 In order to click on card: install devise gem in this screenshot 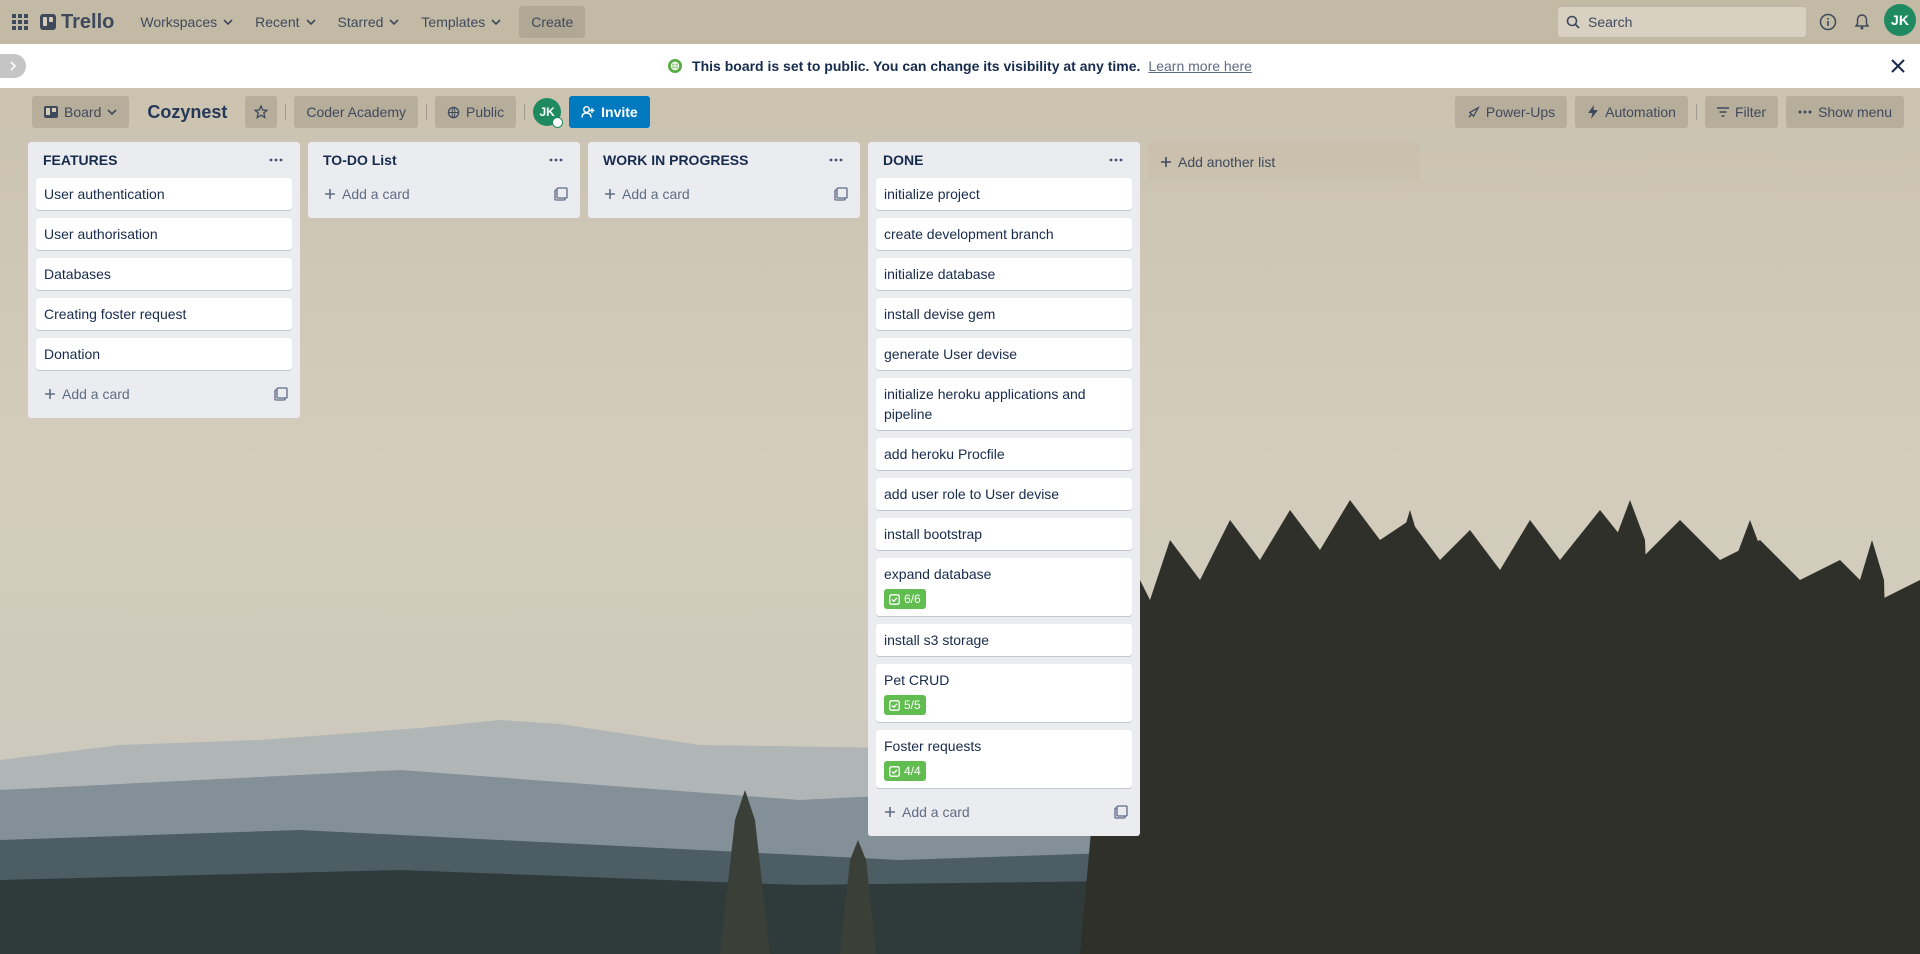, I will do `click(1004, 314)`.